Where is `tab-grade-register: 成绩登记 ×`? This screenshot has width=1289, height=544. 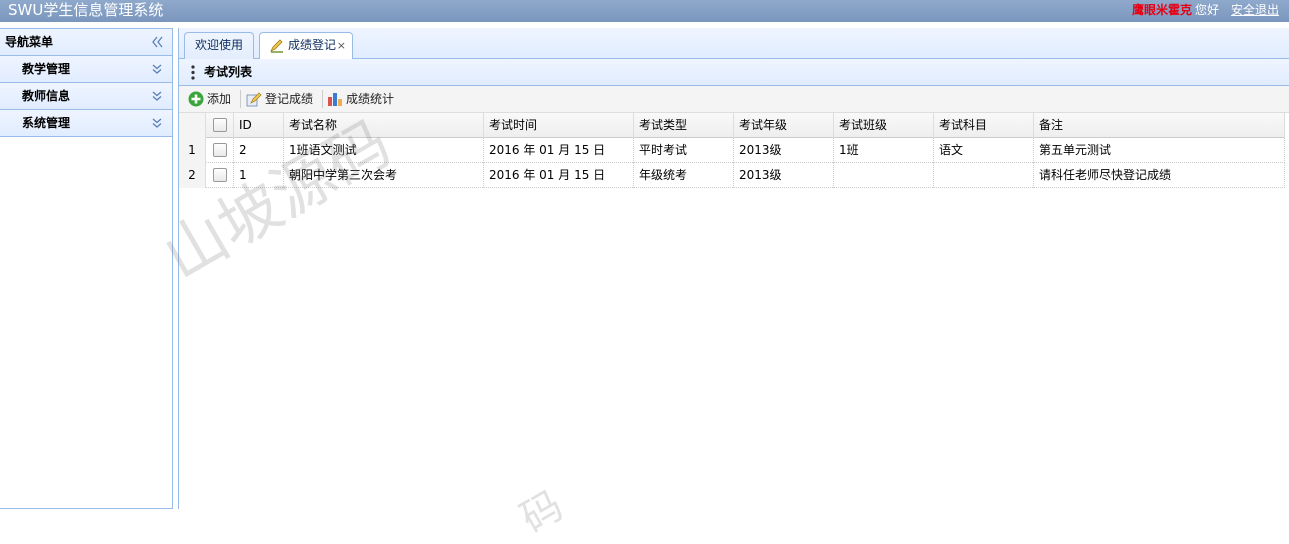
tab-grade-register: 成绩登记 × is located at coordinates (306, 46).